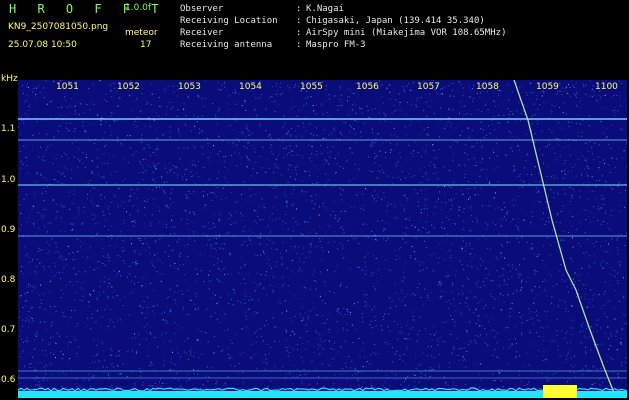 This screenshot has height=400, width=629. I want to click on x-tick-1052: 1052, so click(128, 87).